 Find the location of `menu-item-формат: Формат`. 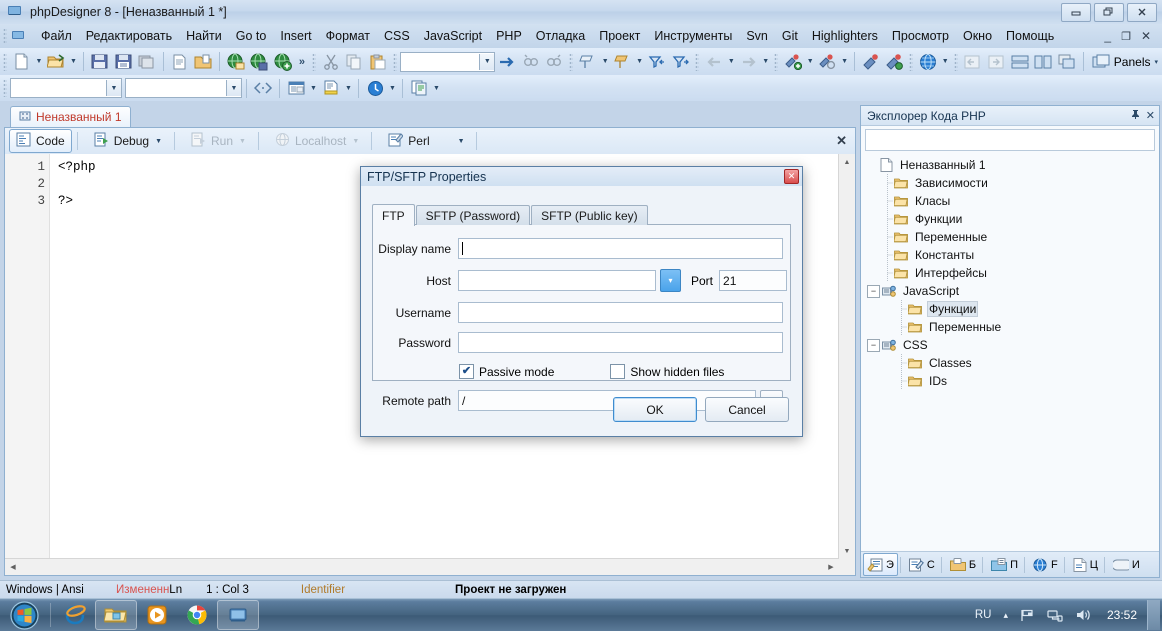

menu-item-формат: Формат is located at coordinates (348, 36).